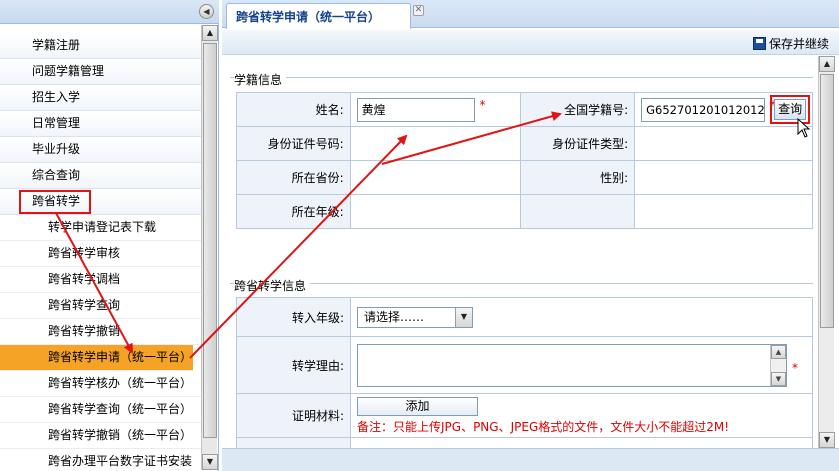 The width and height of the screenshot is (839, 471). What do you see at coordinates (581, 317) in the screenshot?
I see `target-grade-cell: 请选择…… ▼` at bounding box center [581, 317].